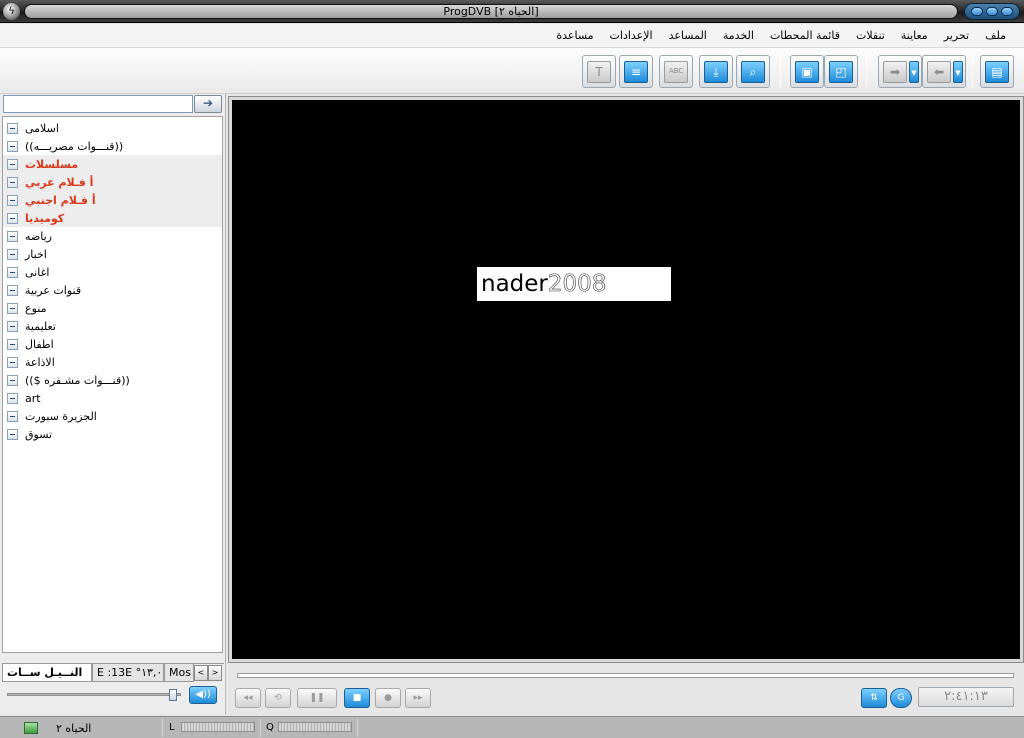 The image size is (1024, 738). Describe the element at coordinates (112, 254) in the screenshot. I see `channel-group: اخبار` at that location.